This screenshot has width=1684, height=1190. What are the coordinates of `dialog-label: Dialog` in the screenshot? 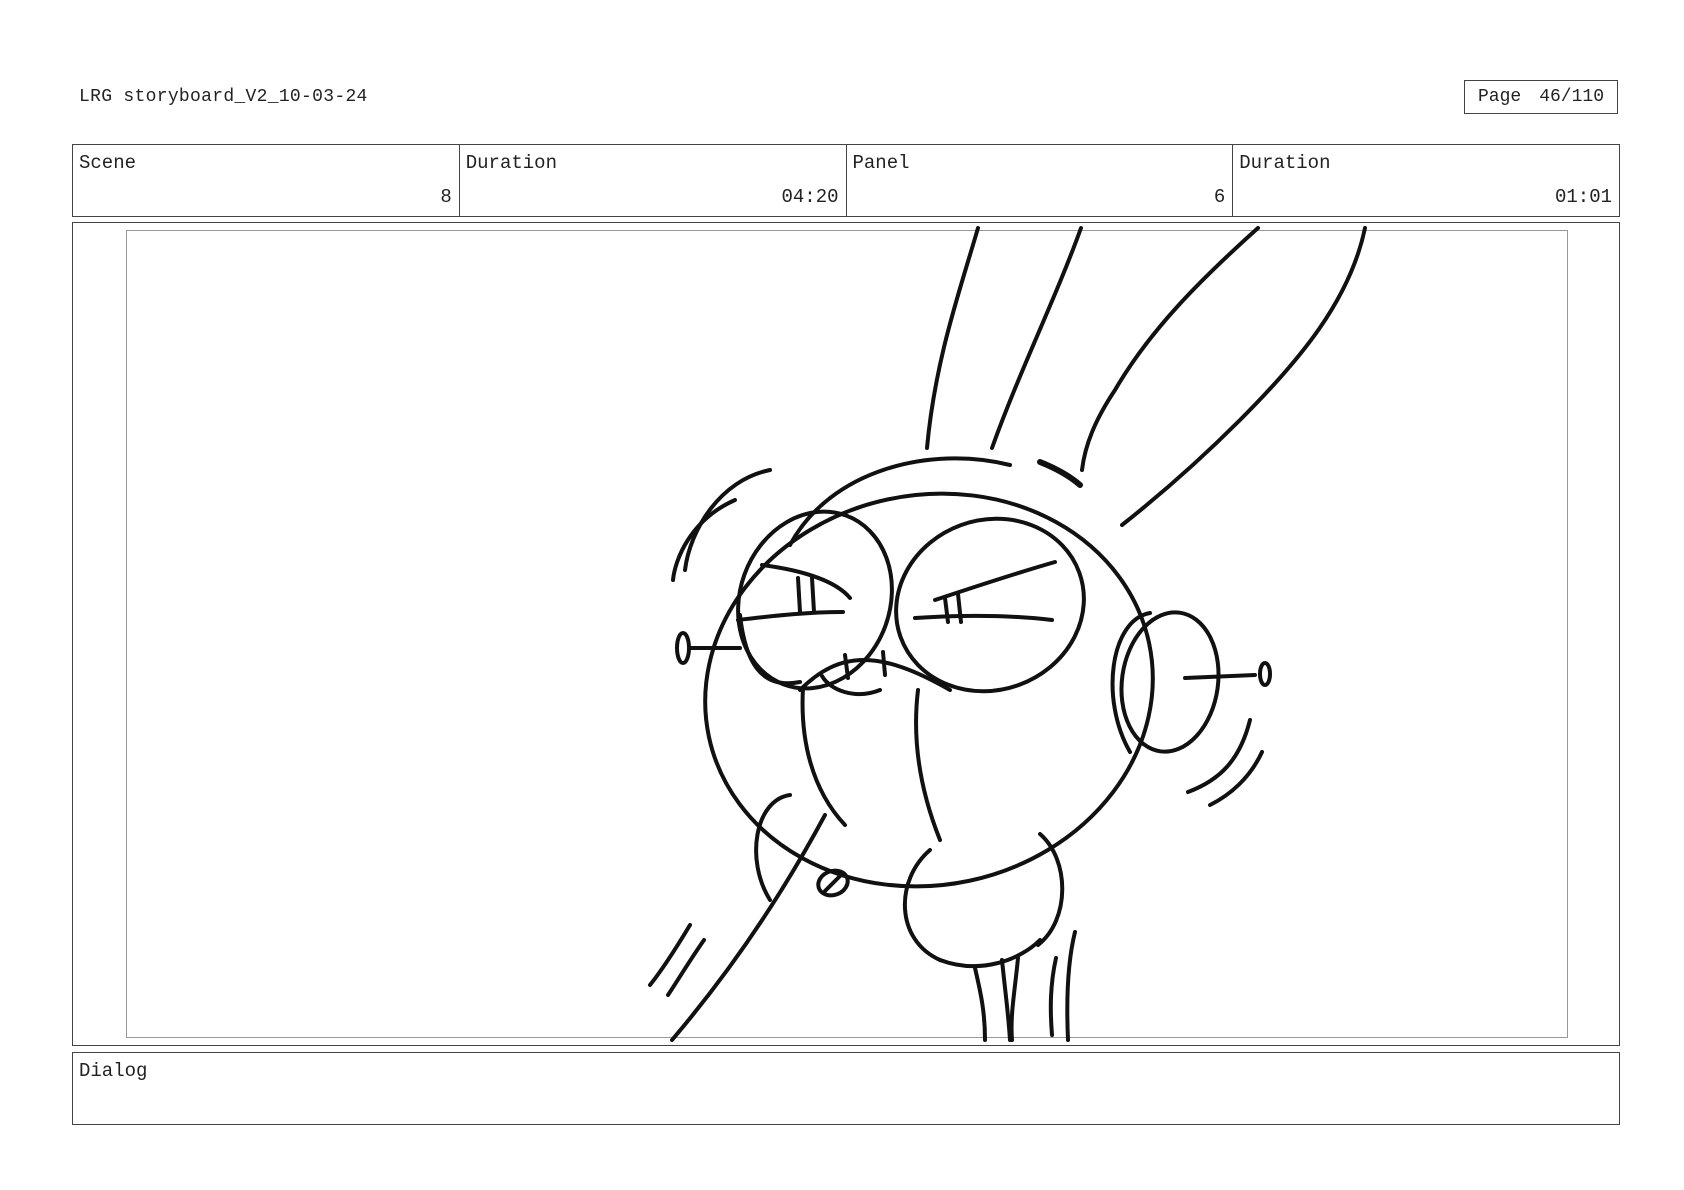 It's located at (113, 1071).